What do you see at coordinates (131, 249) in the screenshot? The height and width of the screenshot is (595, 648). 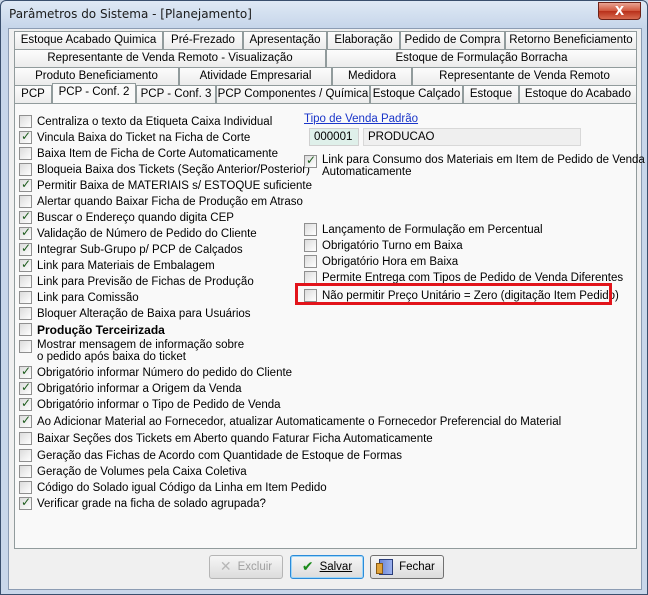 I see `option-integrar-sub-grupo: Integrar Sub-Grupo p/ PCP de Calçados` at bounding box center [131, 249].